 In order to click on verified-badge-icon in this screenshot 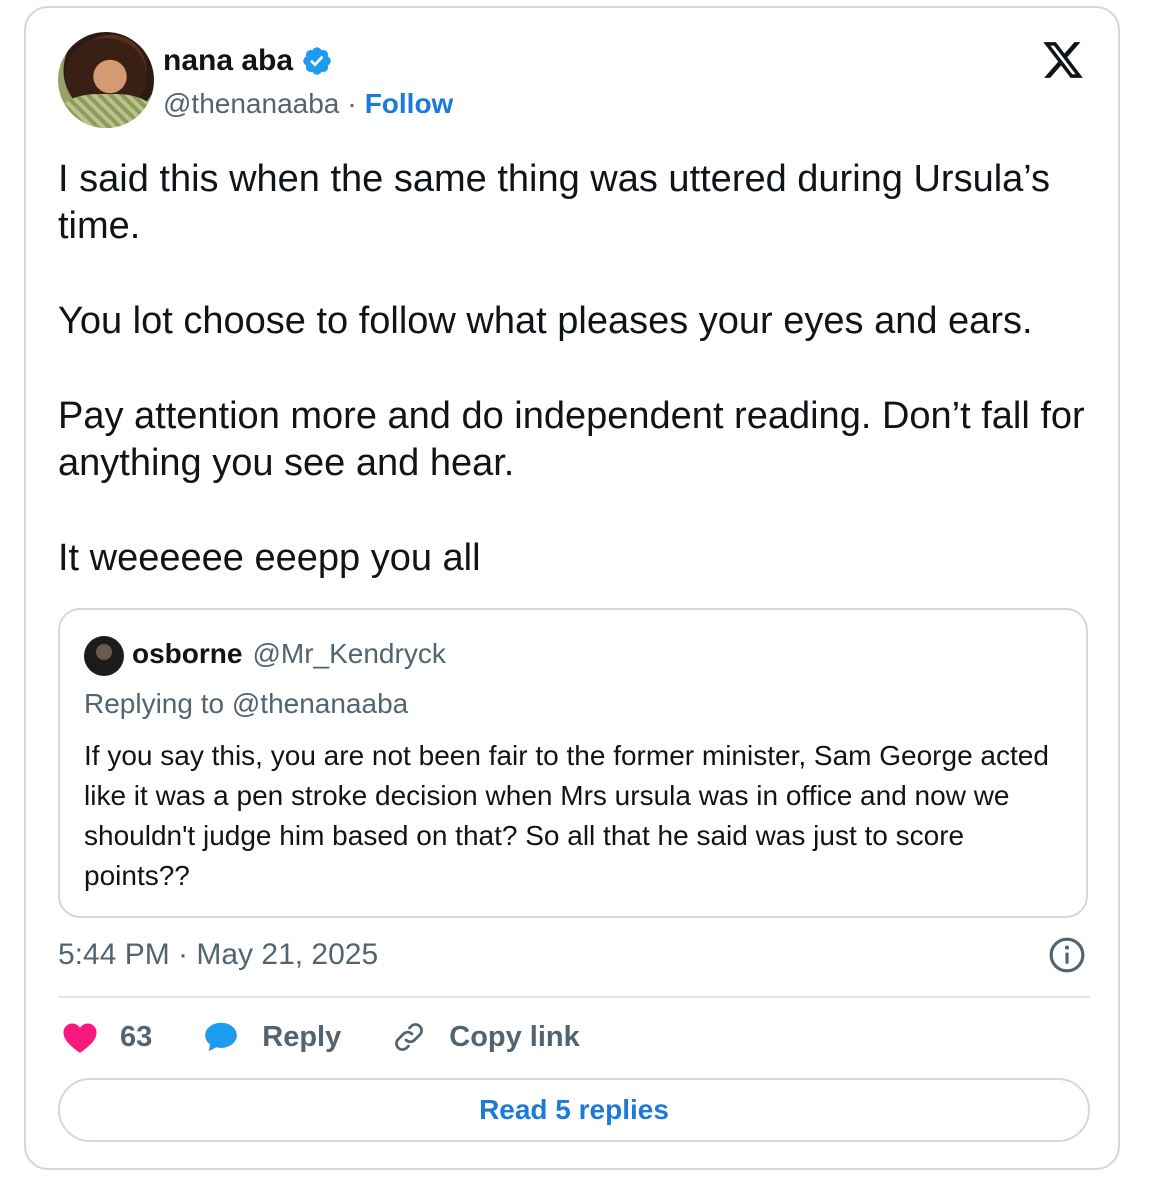, I will do `click(317, 61)`.